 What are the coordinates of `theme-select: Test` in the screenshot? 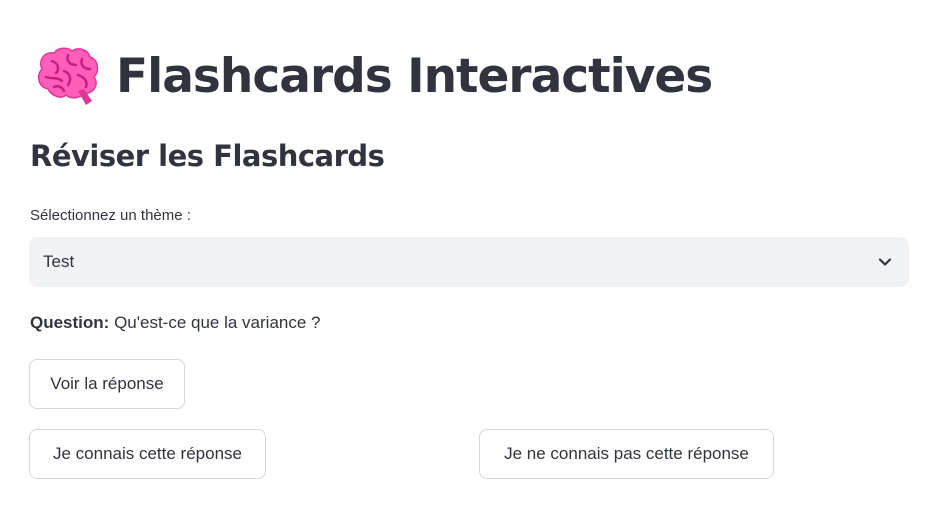 It's located at (469, 262).